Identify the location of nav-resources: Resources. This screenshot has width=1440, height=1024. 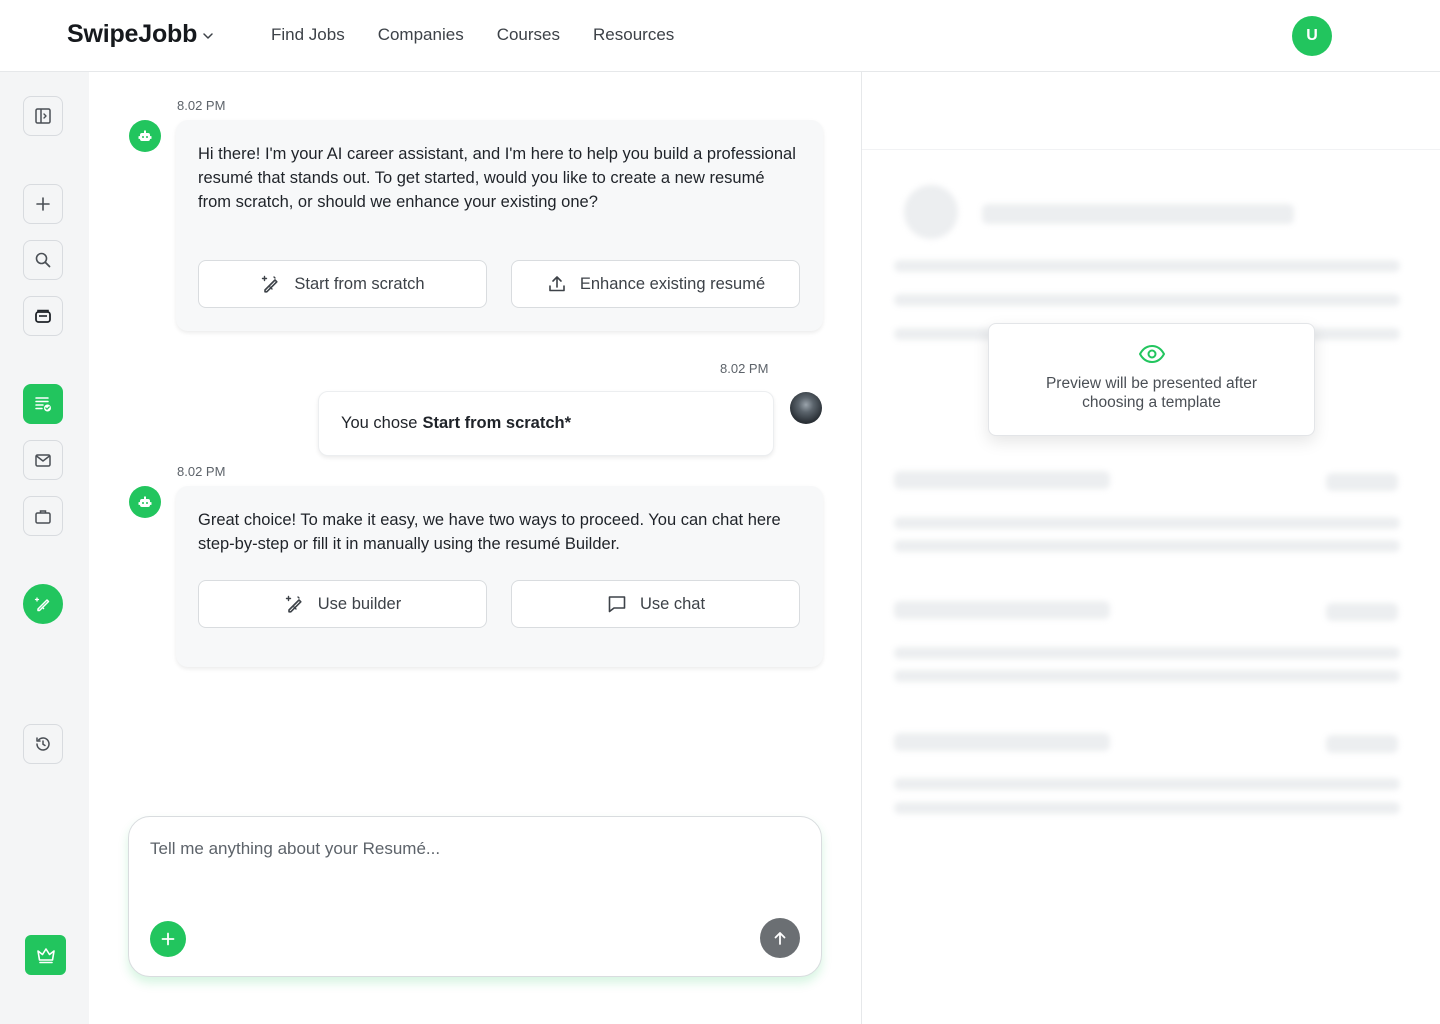
(633, 35).